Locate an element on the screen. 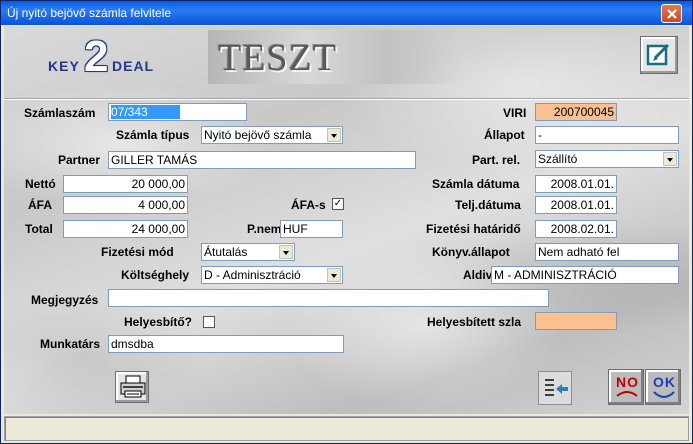  munkatars-input: dmsdba is located at coordinates (226, 344).